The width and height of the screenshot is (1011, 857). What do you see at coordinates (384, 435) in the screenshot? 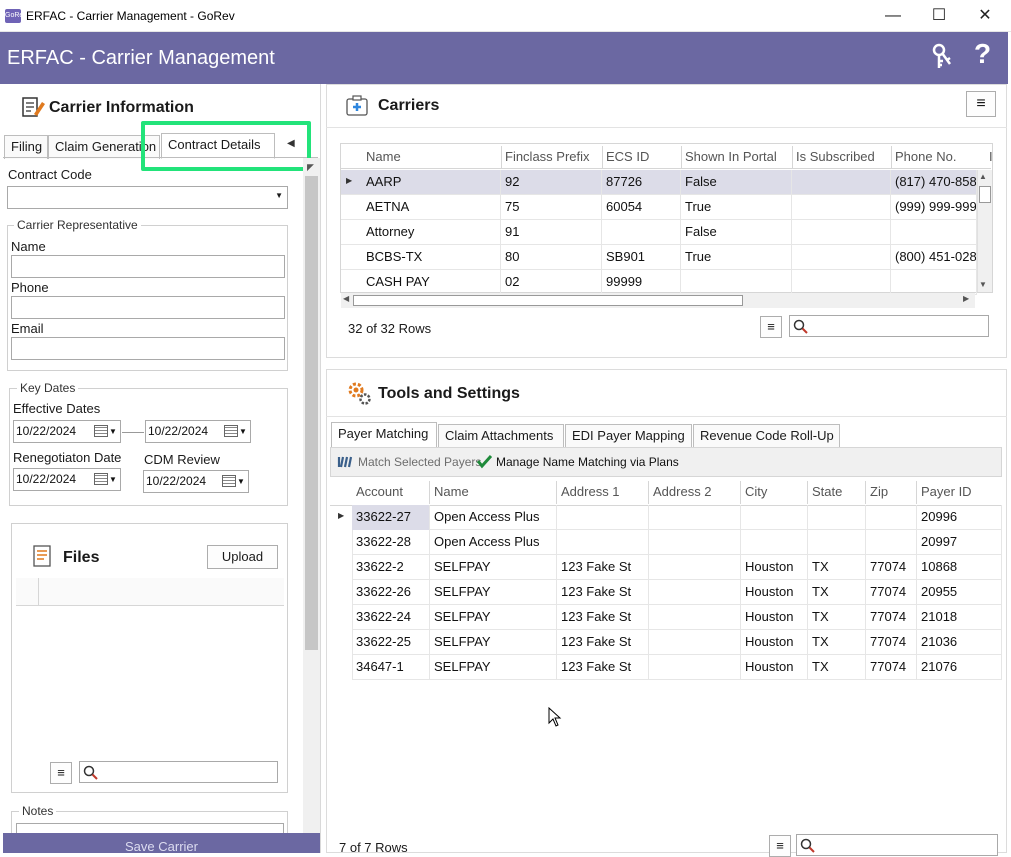
I see `tab-payer-matching: Payer Matching` at bounding box center [384, 435].